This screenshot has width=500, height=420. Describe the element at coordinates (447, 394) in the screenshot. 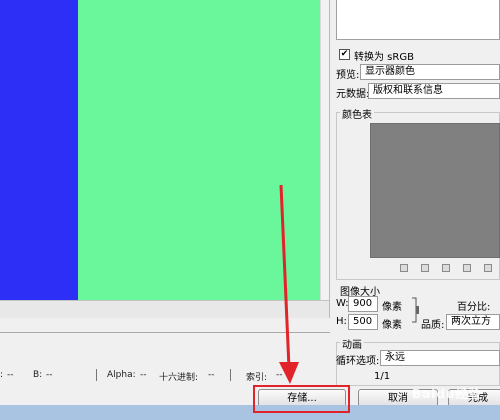

I see `watermark-text: Baidu经验` at that location.